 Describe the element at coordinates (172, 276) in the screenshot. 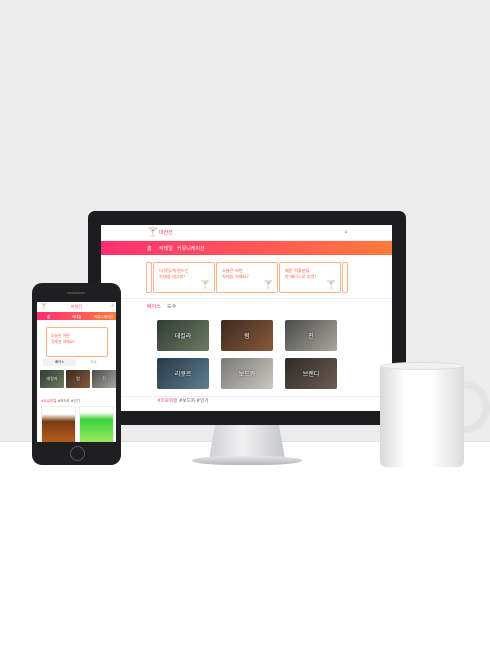

I see `card-line2: 칵테일 레시피!` at that location.